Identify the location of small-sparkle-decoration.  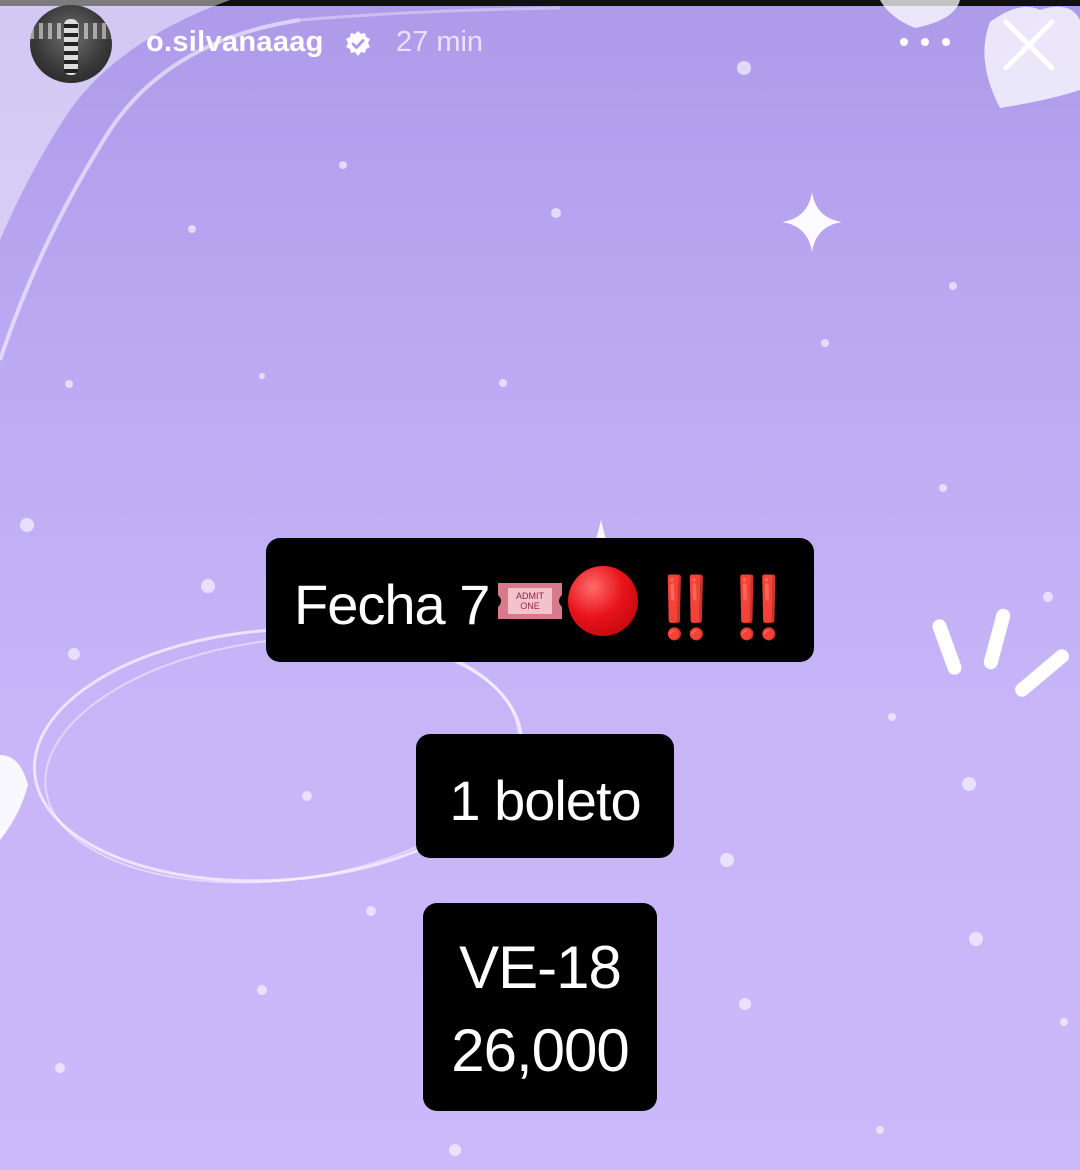
(601, 530).